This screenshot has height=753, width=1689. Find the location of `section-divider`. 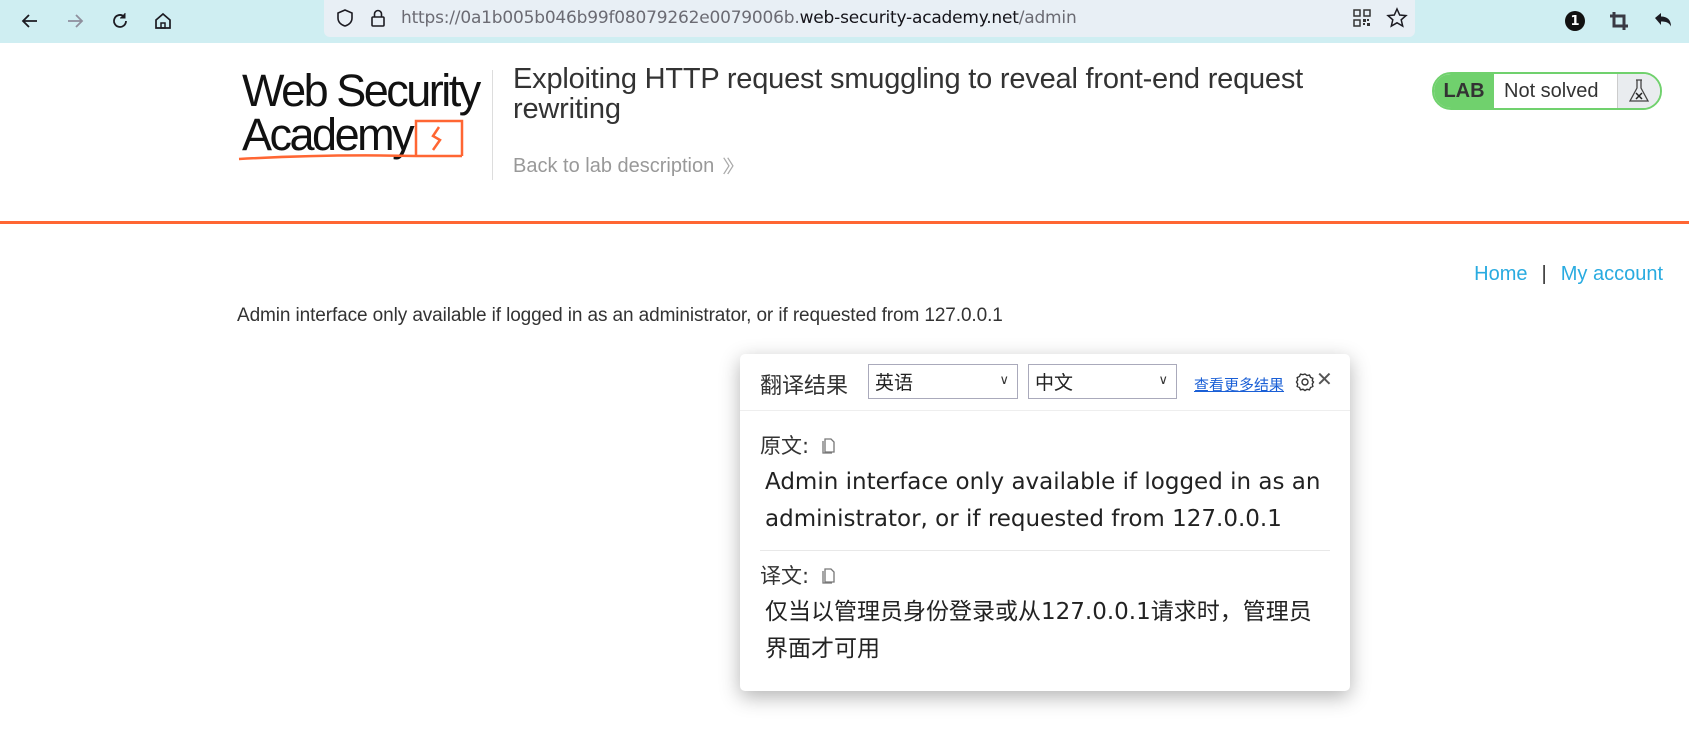

section-divider is located at coordinates (1045, 550).